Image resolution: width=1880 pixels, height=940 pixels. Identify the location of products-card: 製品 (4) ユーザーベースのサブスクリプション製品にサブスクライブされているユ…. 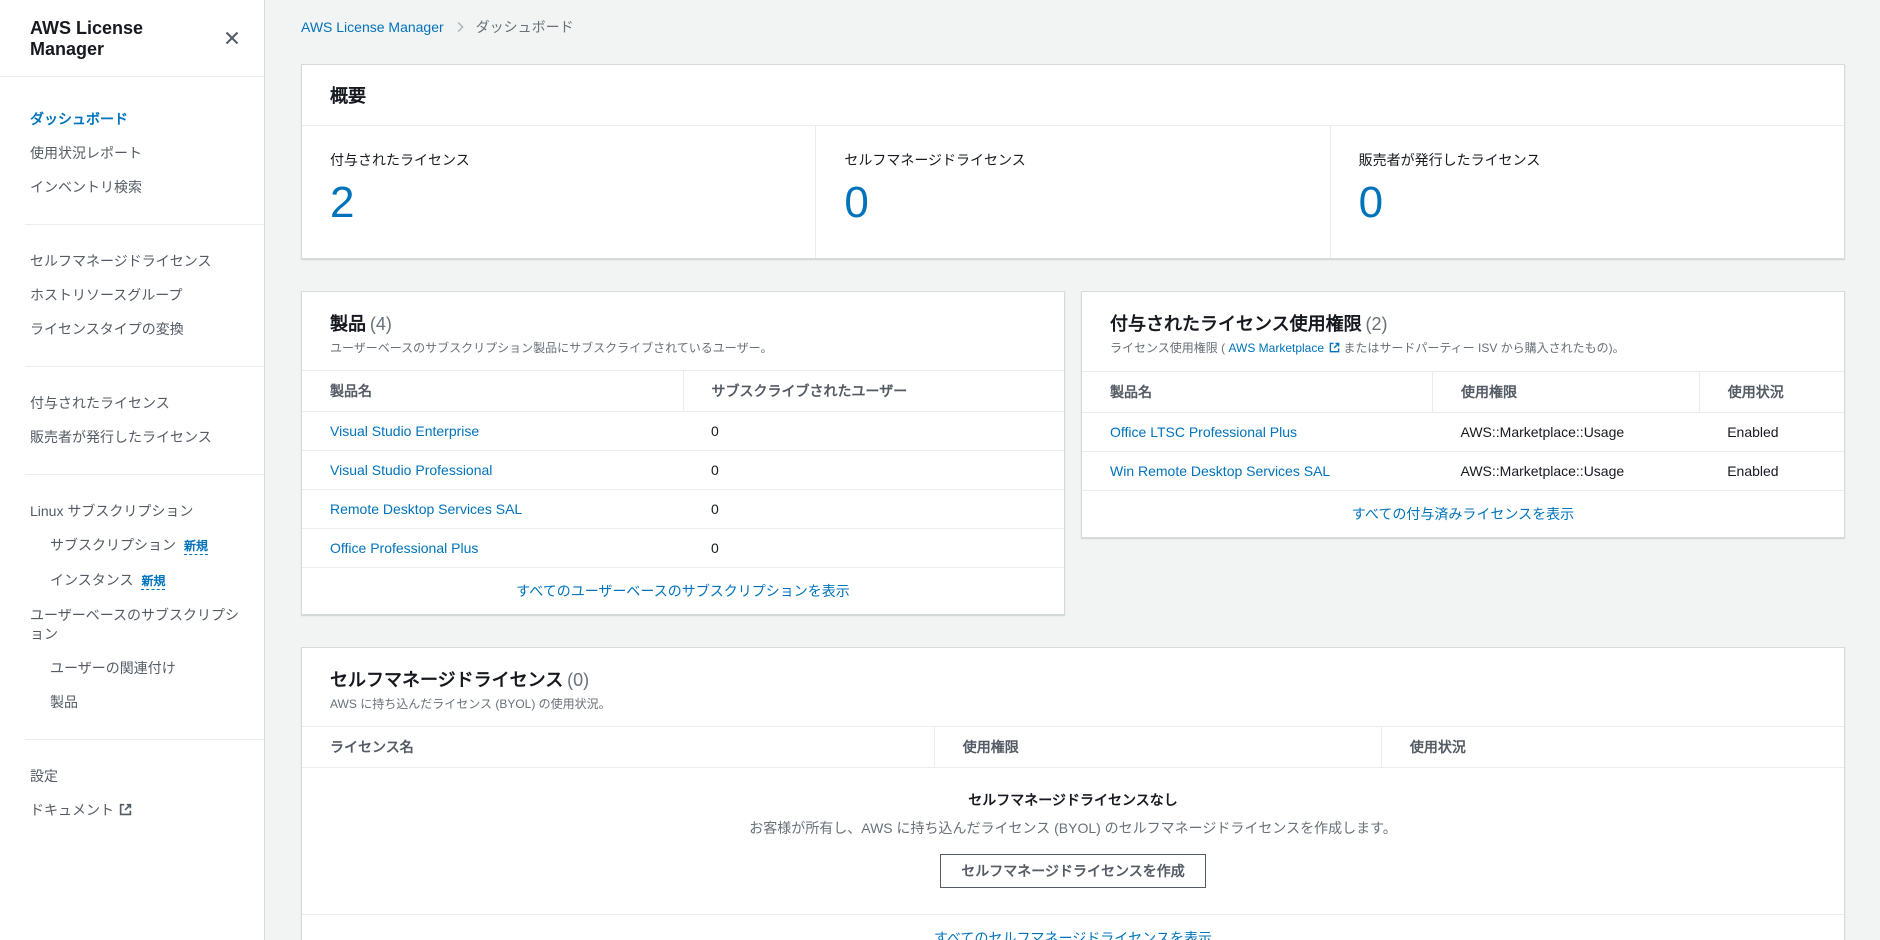
(683, 453).